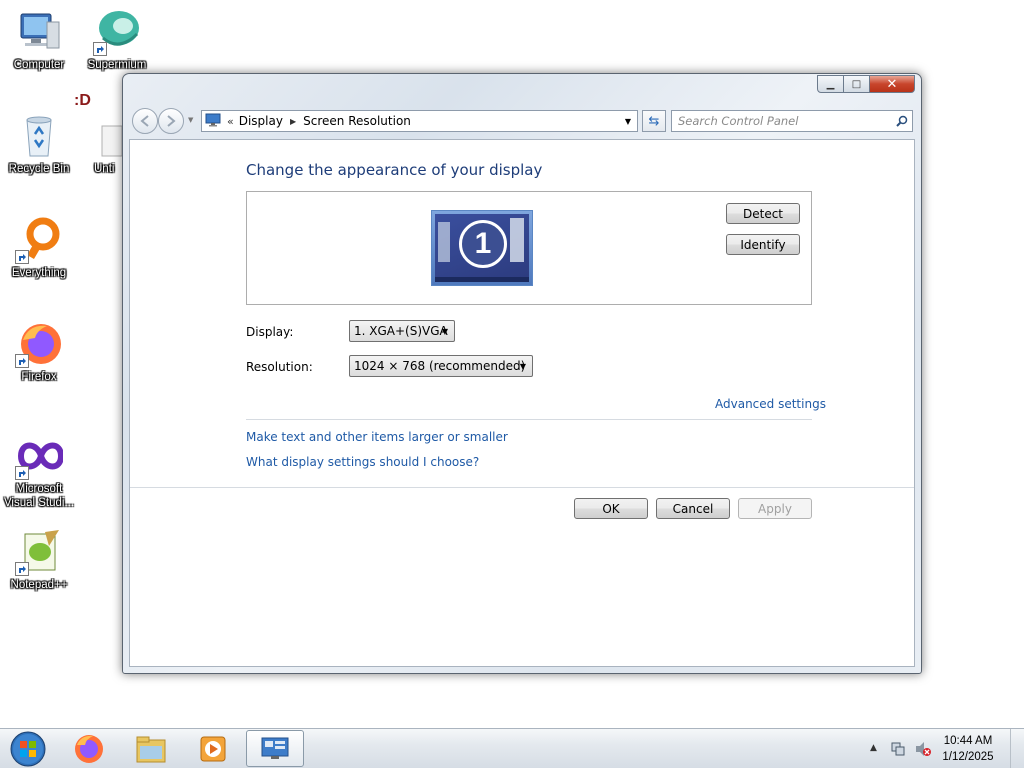 This screenshot has width=1024, height=768. Describe the element at coordinates (39, 65) in the screenshot. I see `desktop-icon-label: Computer` at that location.